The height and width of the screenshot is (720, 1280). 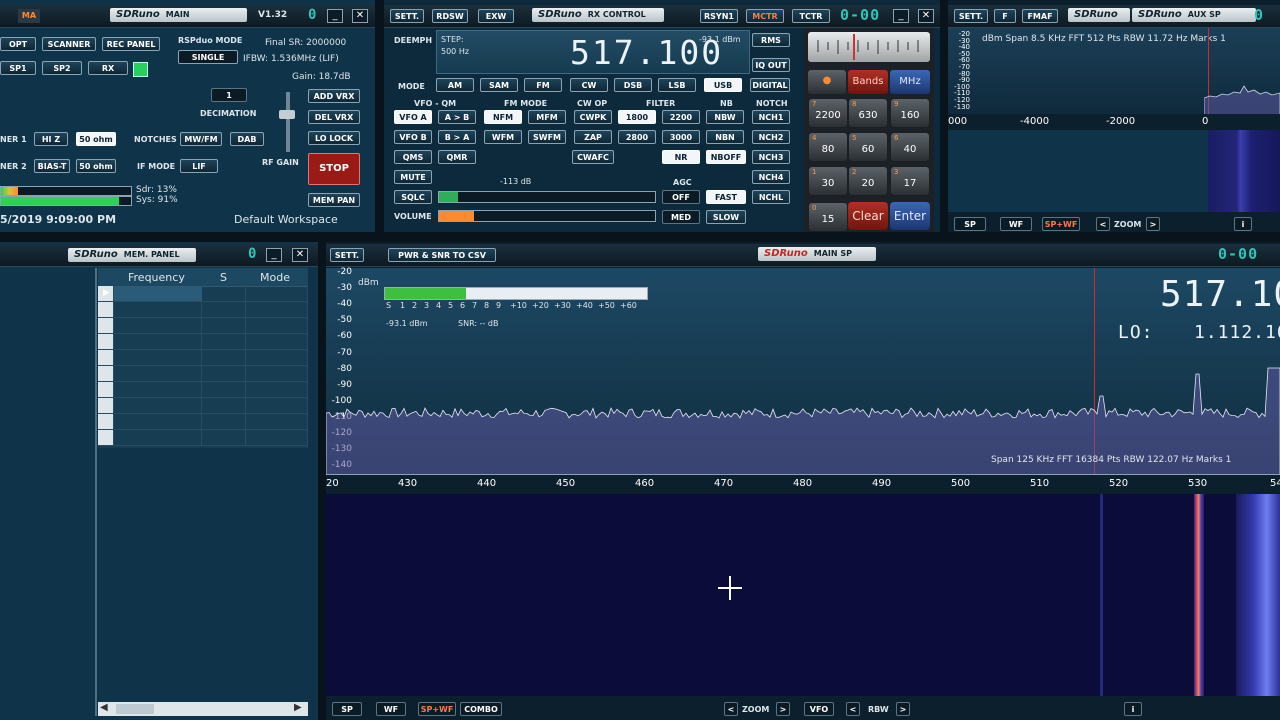 What do you see at coordinates (771, 197) in the screenshot?
I see `nchl-button: NCHL` at bounding box center [771, 197].